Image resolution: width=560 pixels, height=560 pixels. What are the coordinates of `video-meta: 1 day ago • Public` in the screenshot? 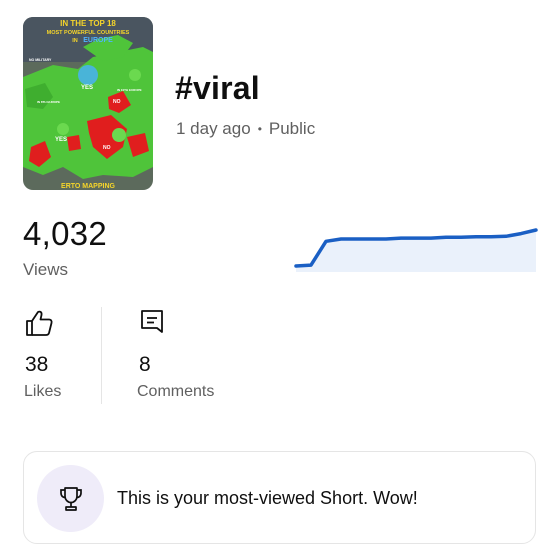 It's located at (245, 129).